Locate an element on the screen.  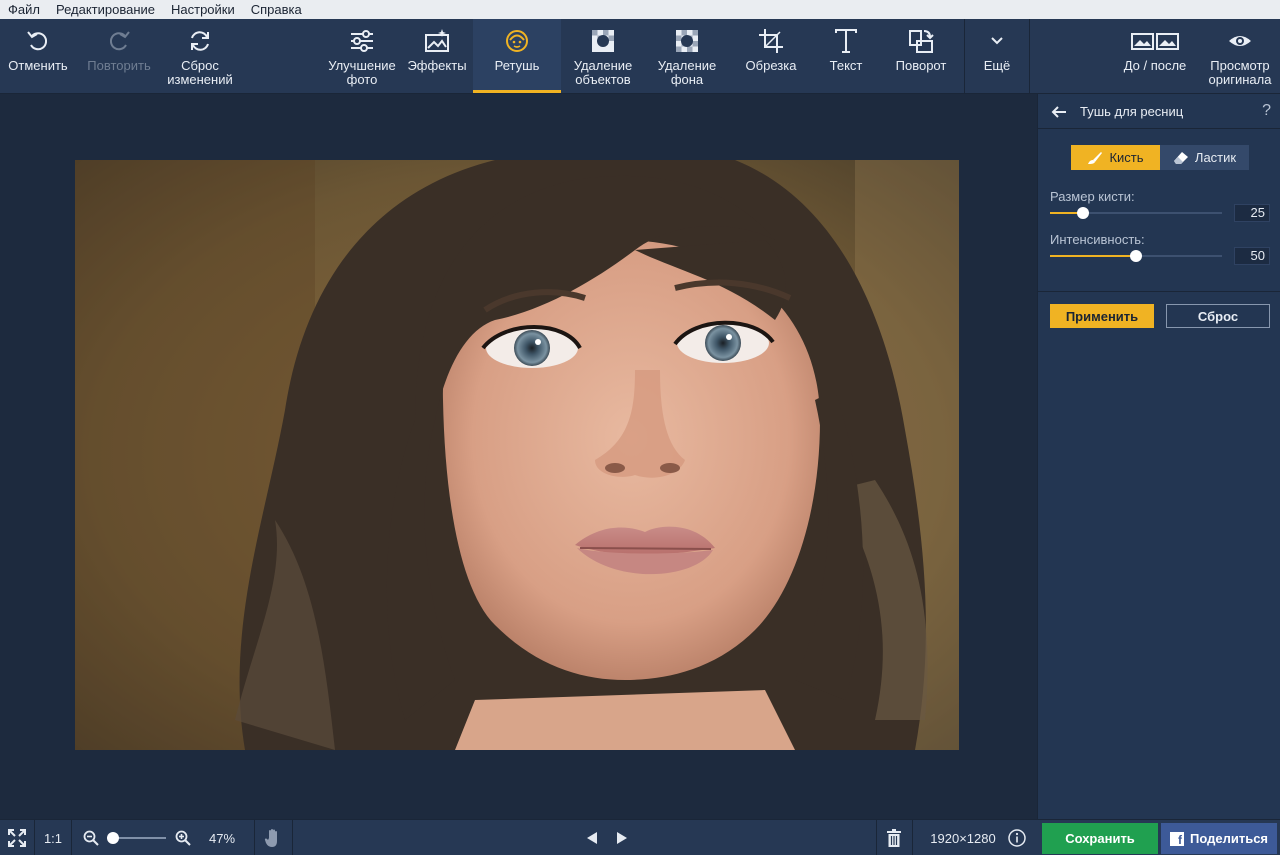
before-after-button: До / после is located at coordinates (1155, 56).